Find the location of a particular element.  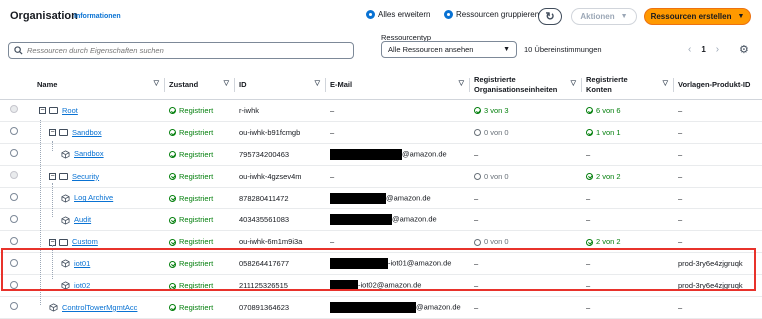

table-row: − Root Registriert r-iwhk – 3 von 3 6 von 6 – is located at coordinates (381, 110).